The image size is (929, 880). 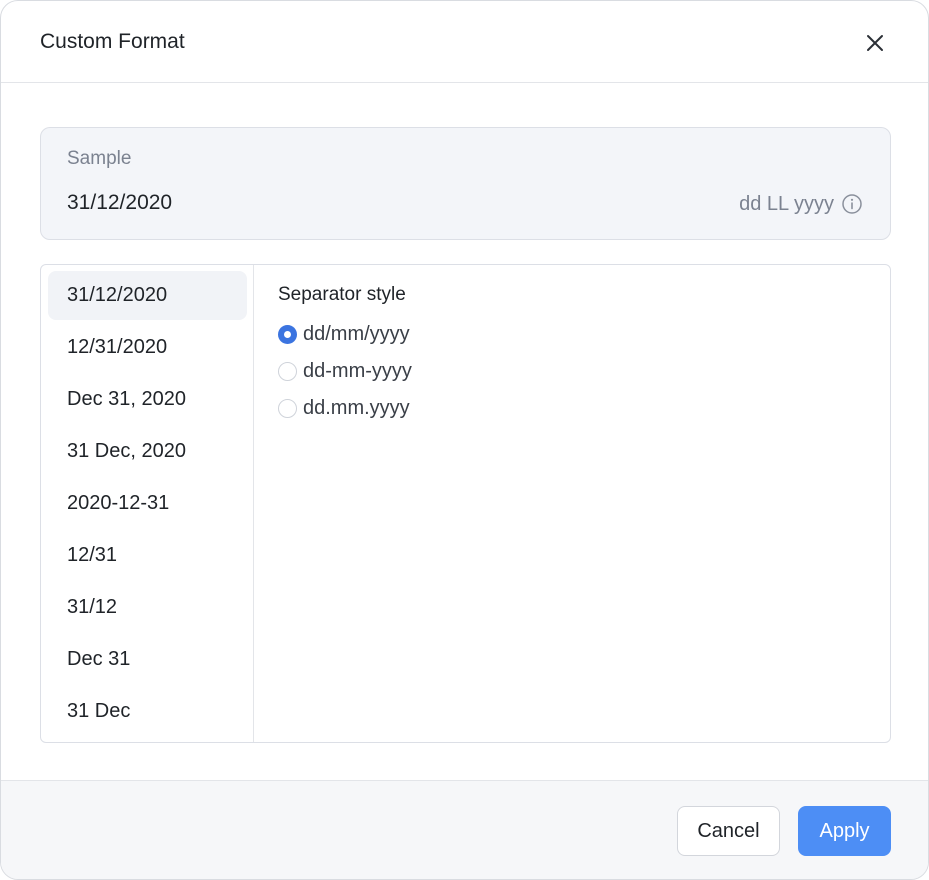 I want to click on dialog-header: Custom Format, so click(x=464, y=42).